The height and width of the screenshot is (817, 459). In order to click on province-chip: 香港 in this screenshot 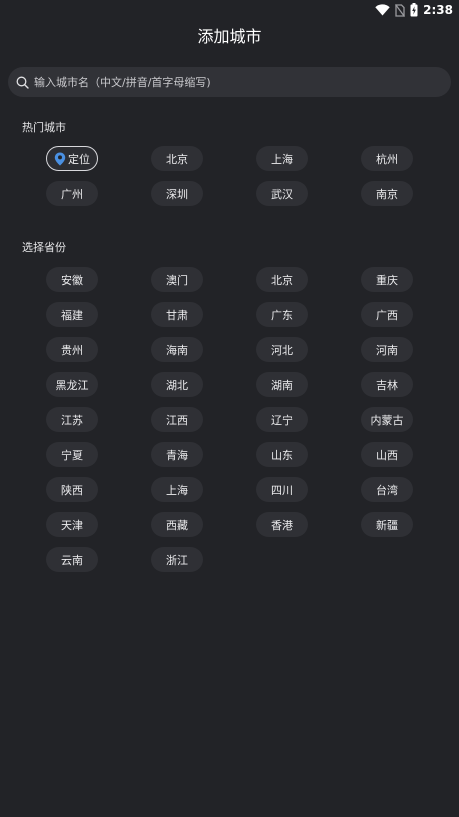, I will do `click(282, 524)`.